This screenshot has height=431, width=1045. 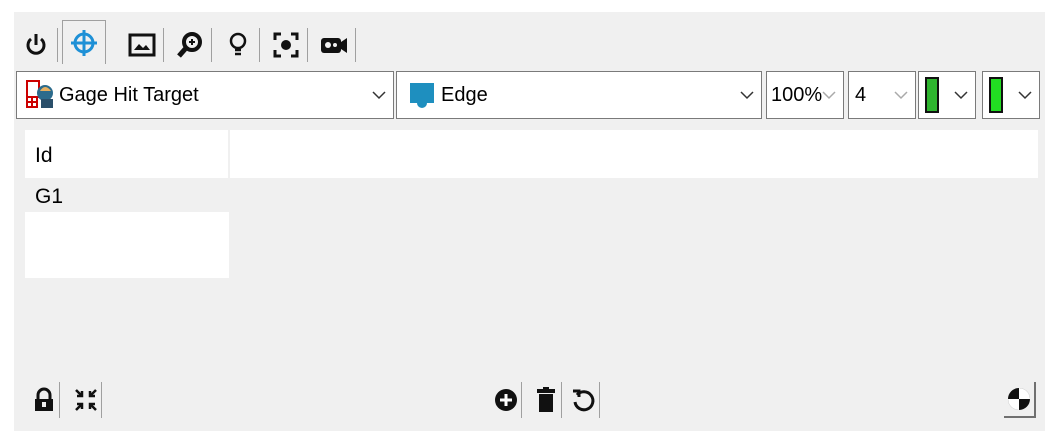 I want to click on lock-icon, so click(x=43, y=399).